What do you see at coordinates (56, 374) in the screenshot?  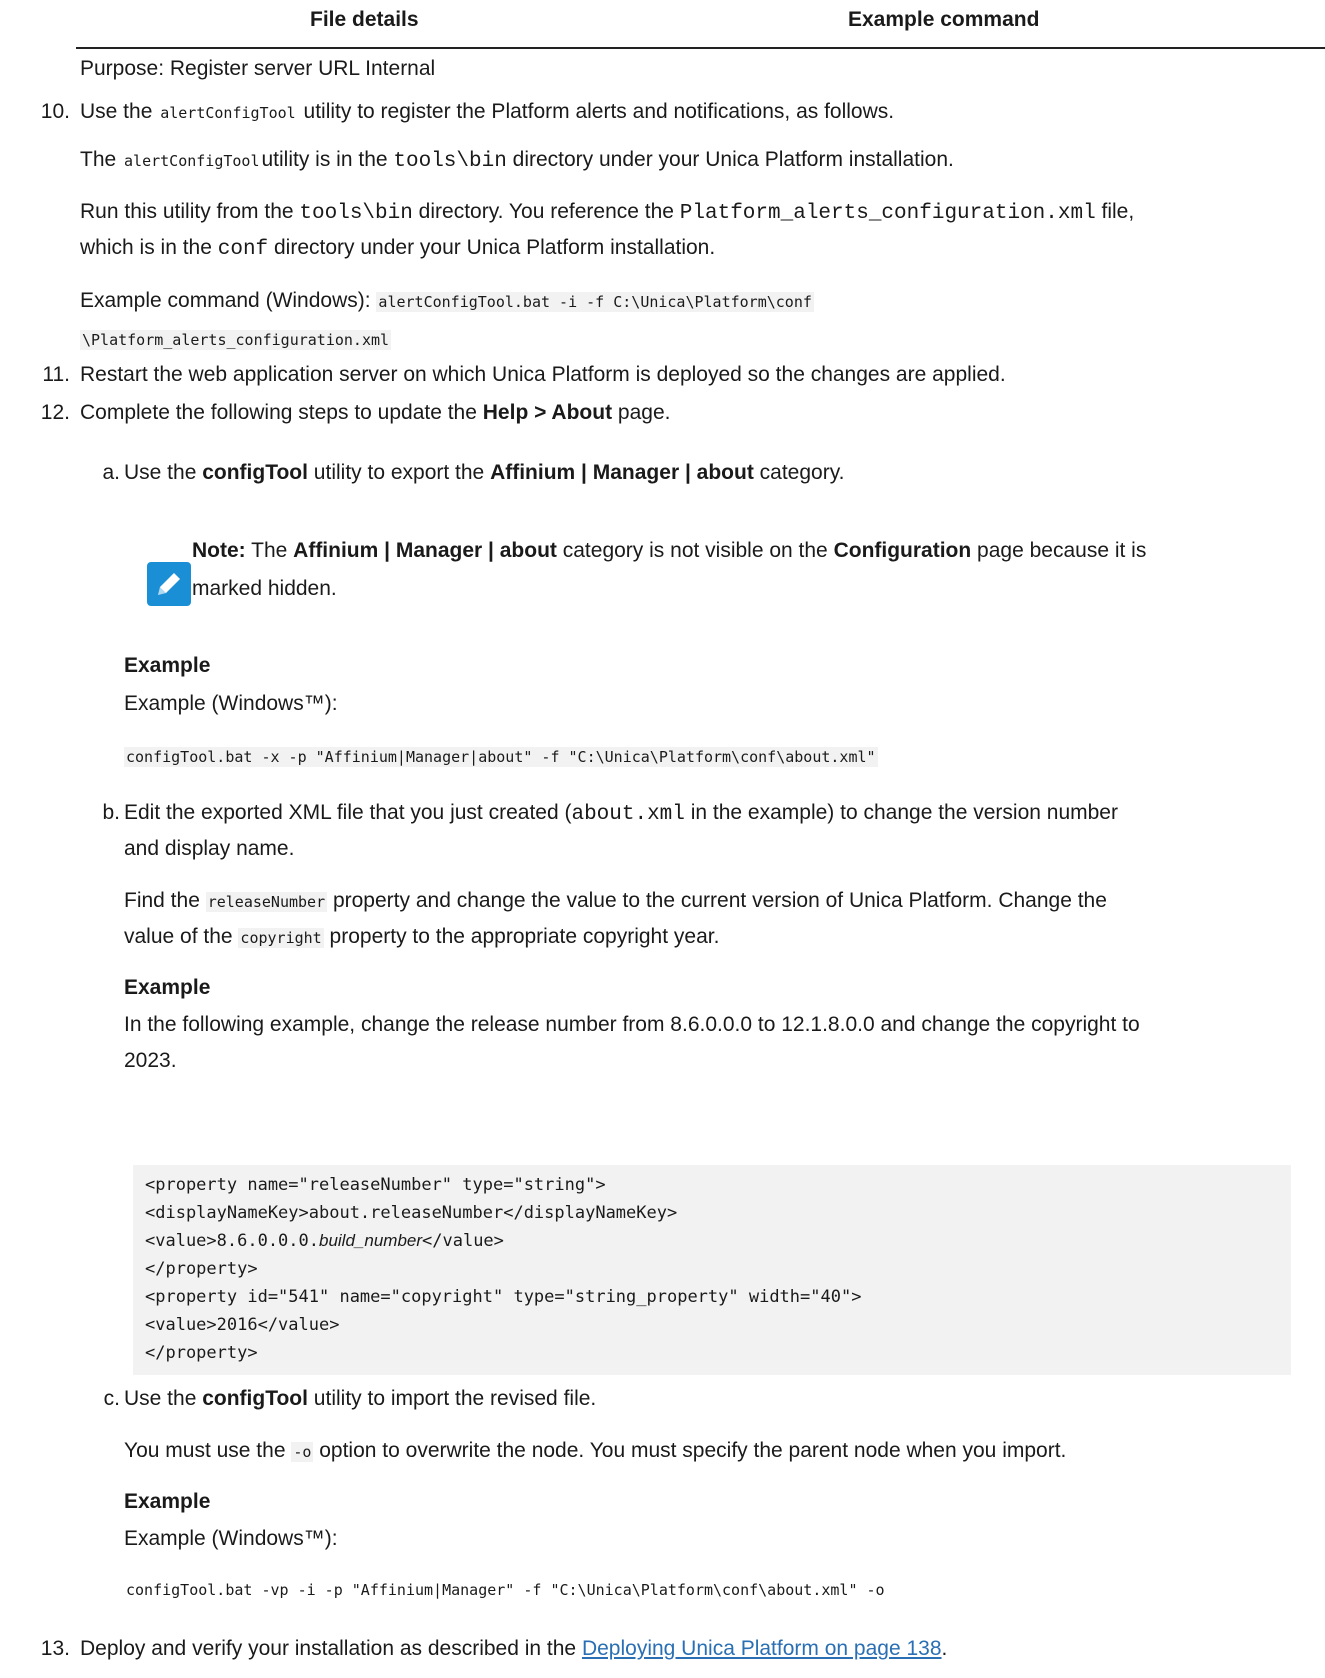 I see `step-11-number: 11.` at bounding box center [56, 374].